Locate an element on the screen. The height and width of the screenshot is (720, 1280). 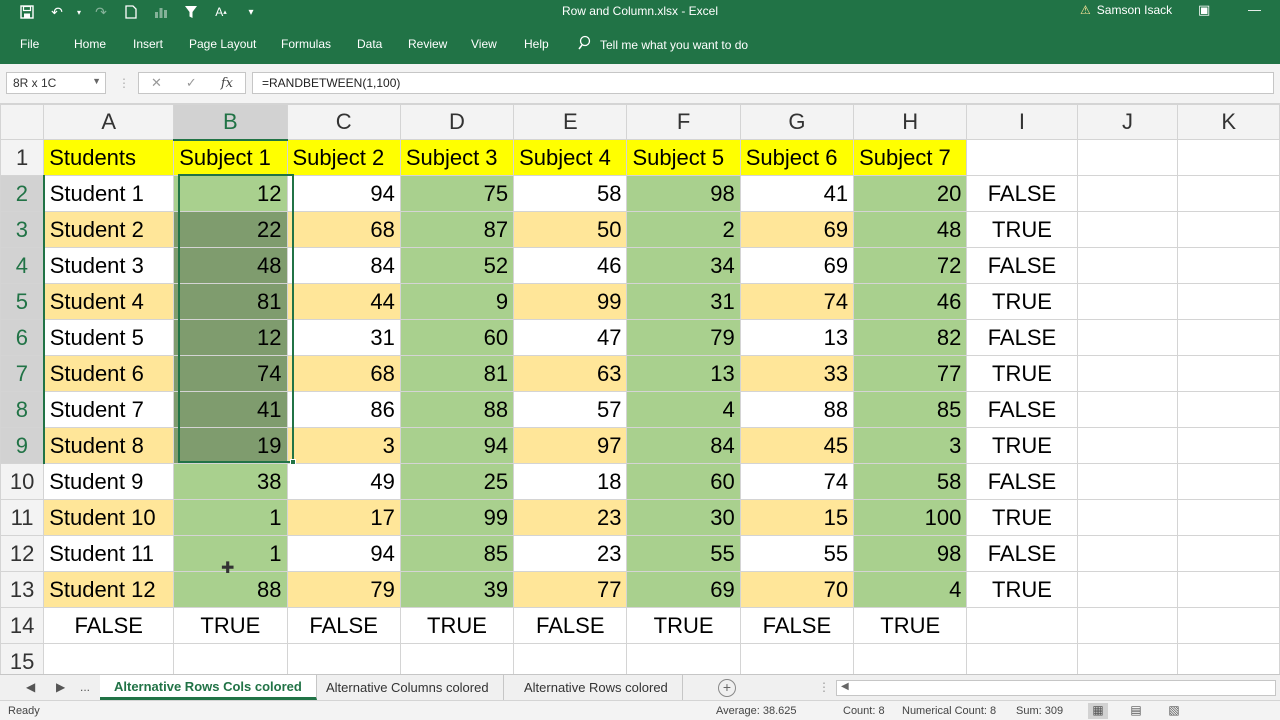
score-cell: 82 is located at coordinates (910, 337).